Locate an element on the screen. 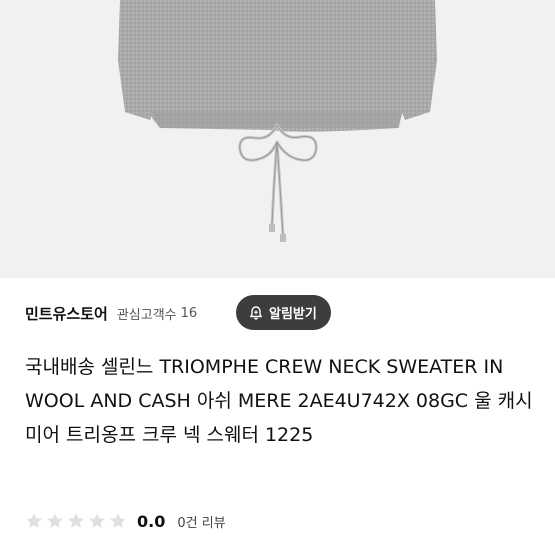  rating-stars is located at coordinates (77, 521).